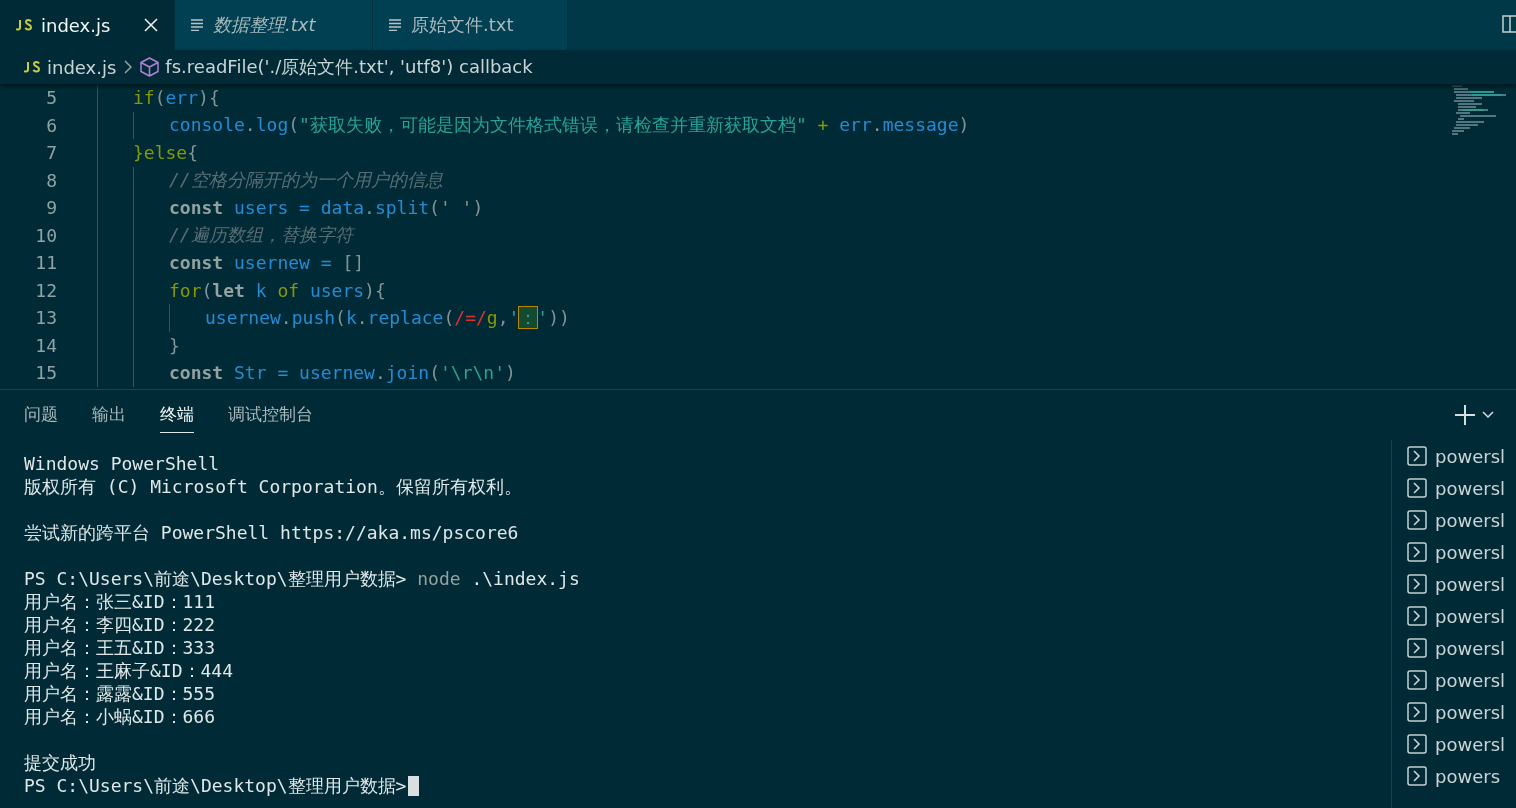 The image size is (1516, 808). What do you see at coordinates (273, 486) in the screenshot?
I see `terminal-line: 版权所有 (C) Microsoft Corporation。保留所有权利。` at bounding box center [273, 486].